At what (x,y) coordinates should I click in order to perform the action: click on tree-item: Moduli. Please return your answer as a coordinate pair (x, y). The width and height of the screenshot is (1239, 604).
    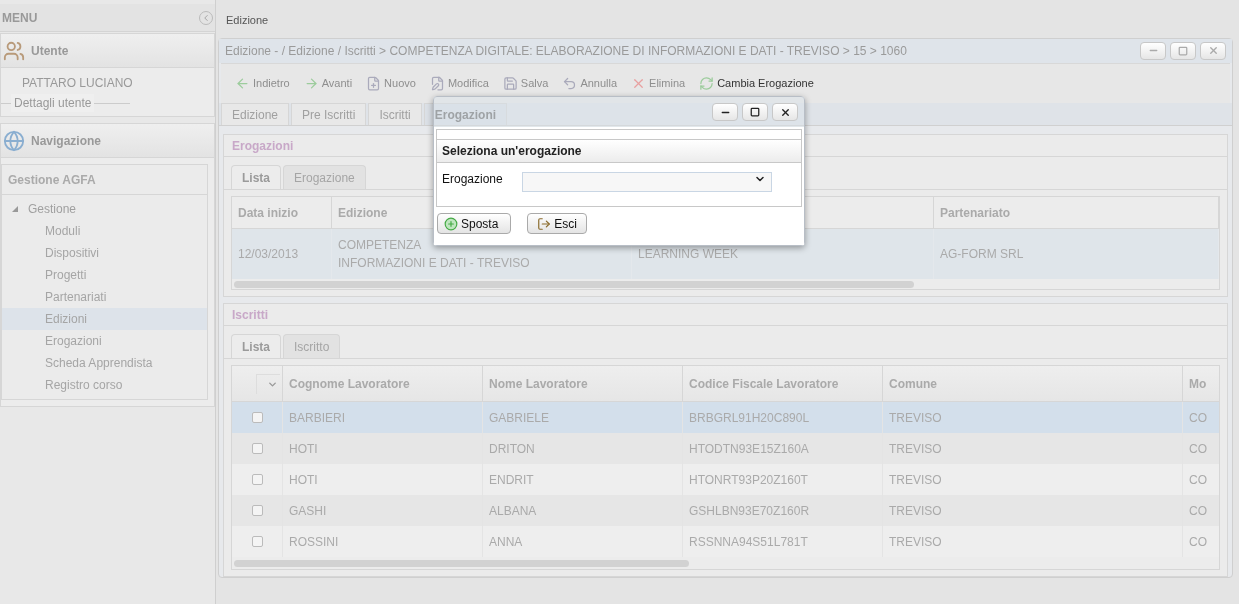
    Looking at the image, I should click on (104, 231).